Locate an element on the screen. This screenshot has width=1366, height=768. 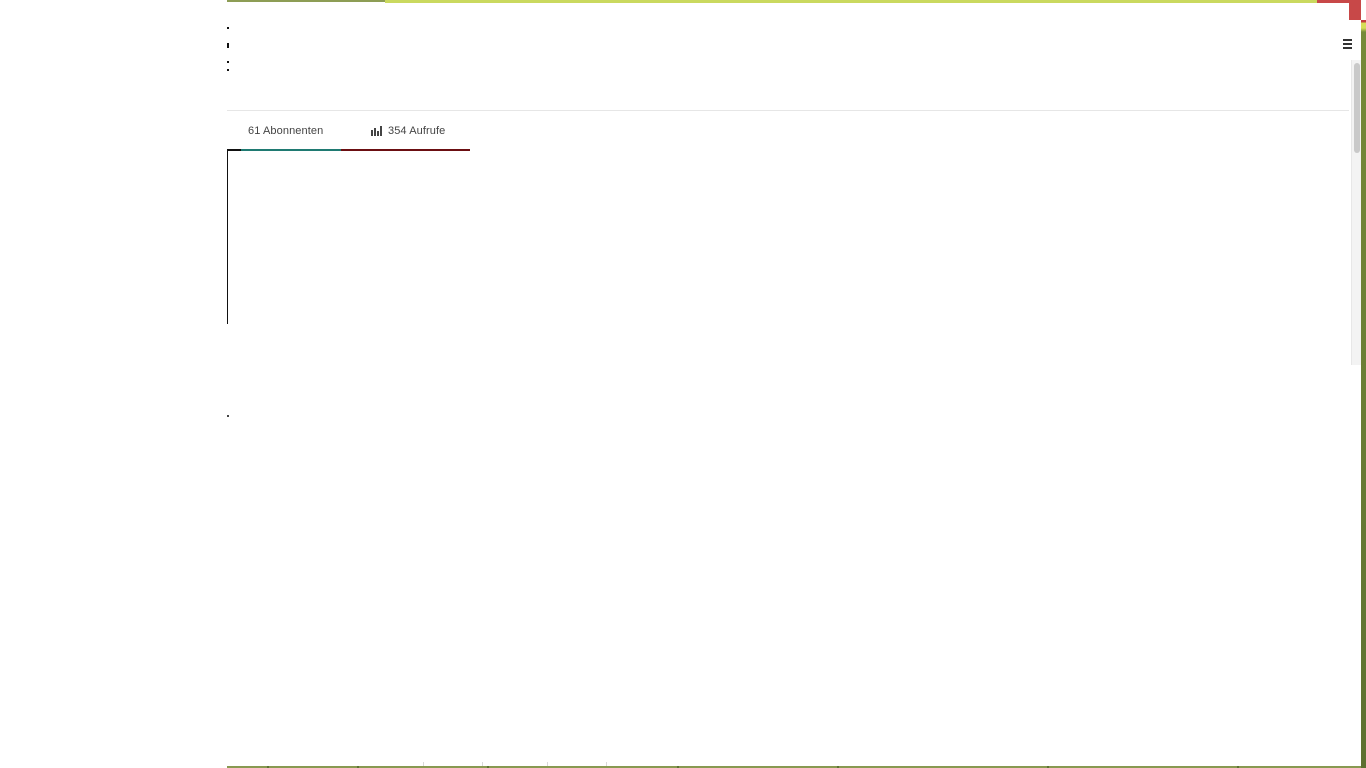
content-left-border is located at coordinates (227, 237).